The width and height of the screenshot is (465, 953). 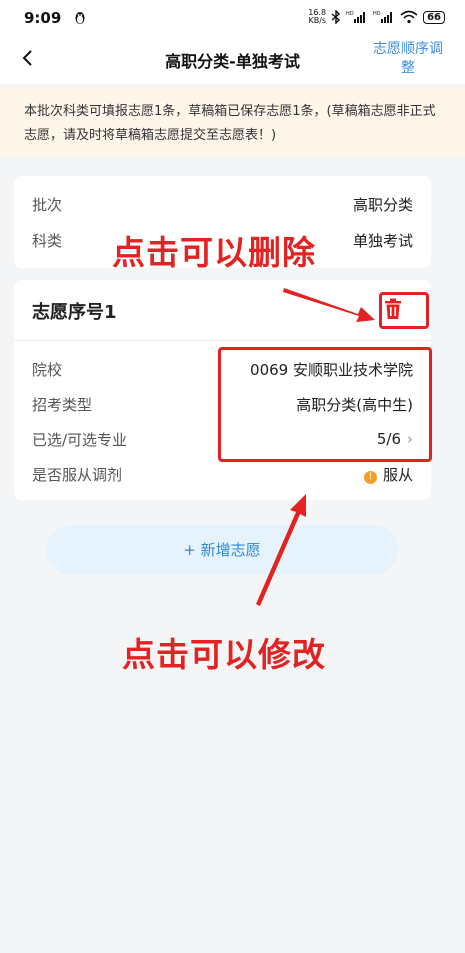 I want to click on signal-hd-icon-2: HD, so click(x=383, y=17).